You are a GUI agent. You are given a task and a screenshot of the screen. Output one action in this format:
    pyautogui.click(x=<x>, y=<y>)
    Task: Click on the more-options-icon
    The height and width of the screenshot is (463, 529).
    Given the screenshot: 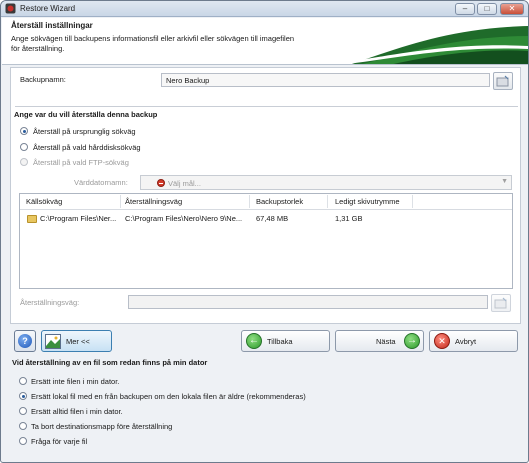 What is the action you would take?
    pyautogui.click(x=53, y=341)
    